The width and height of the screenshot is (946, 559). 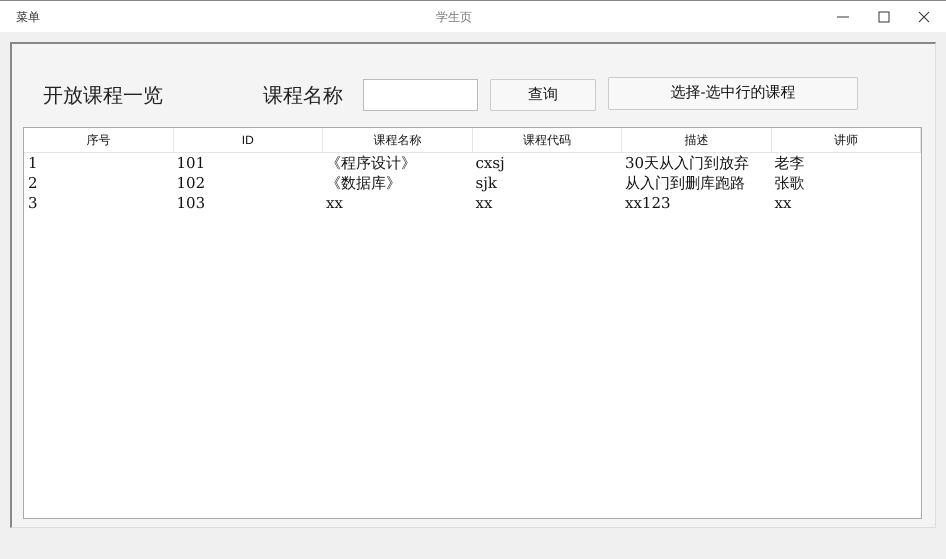 What do you see at coordinates (191, 163) in the screenshot?
I see `table-cell-text: 101` at bounding box center [191, 163].